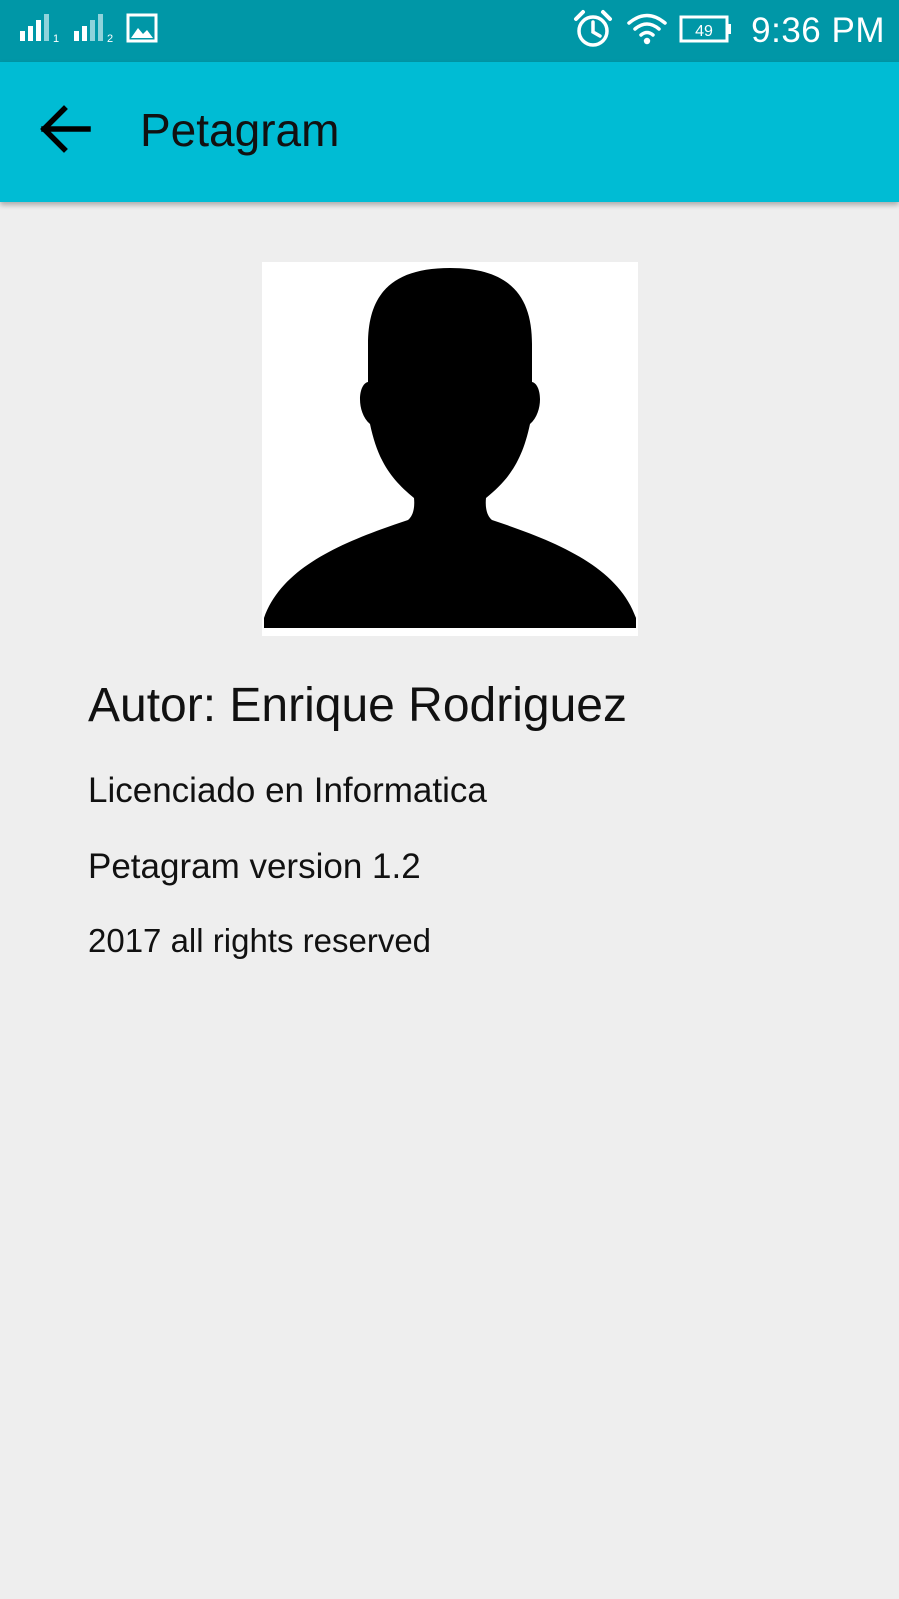 Image resolution: width=899 pixels, height=1599 pixels. I want to click on back-button, so click(65, 131).